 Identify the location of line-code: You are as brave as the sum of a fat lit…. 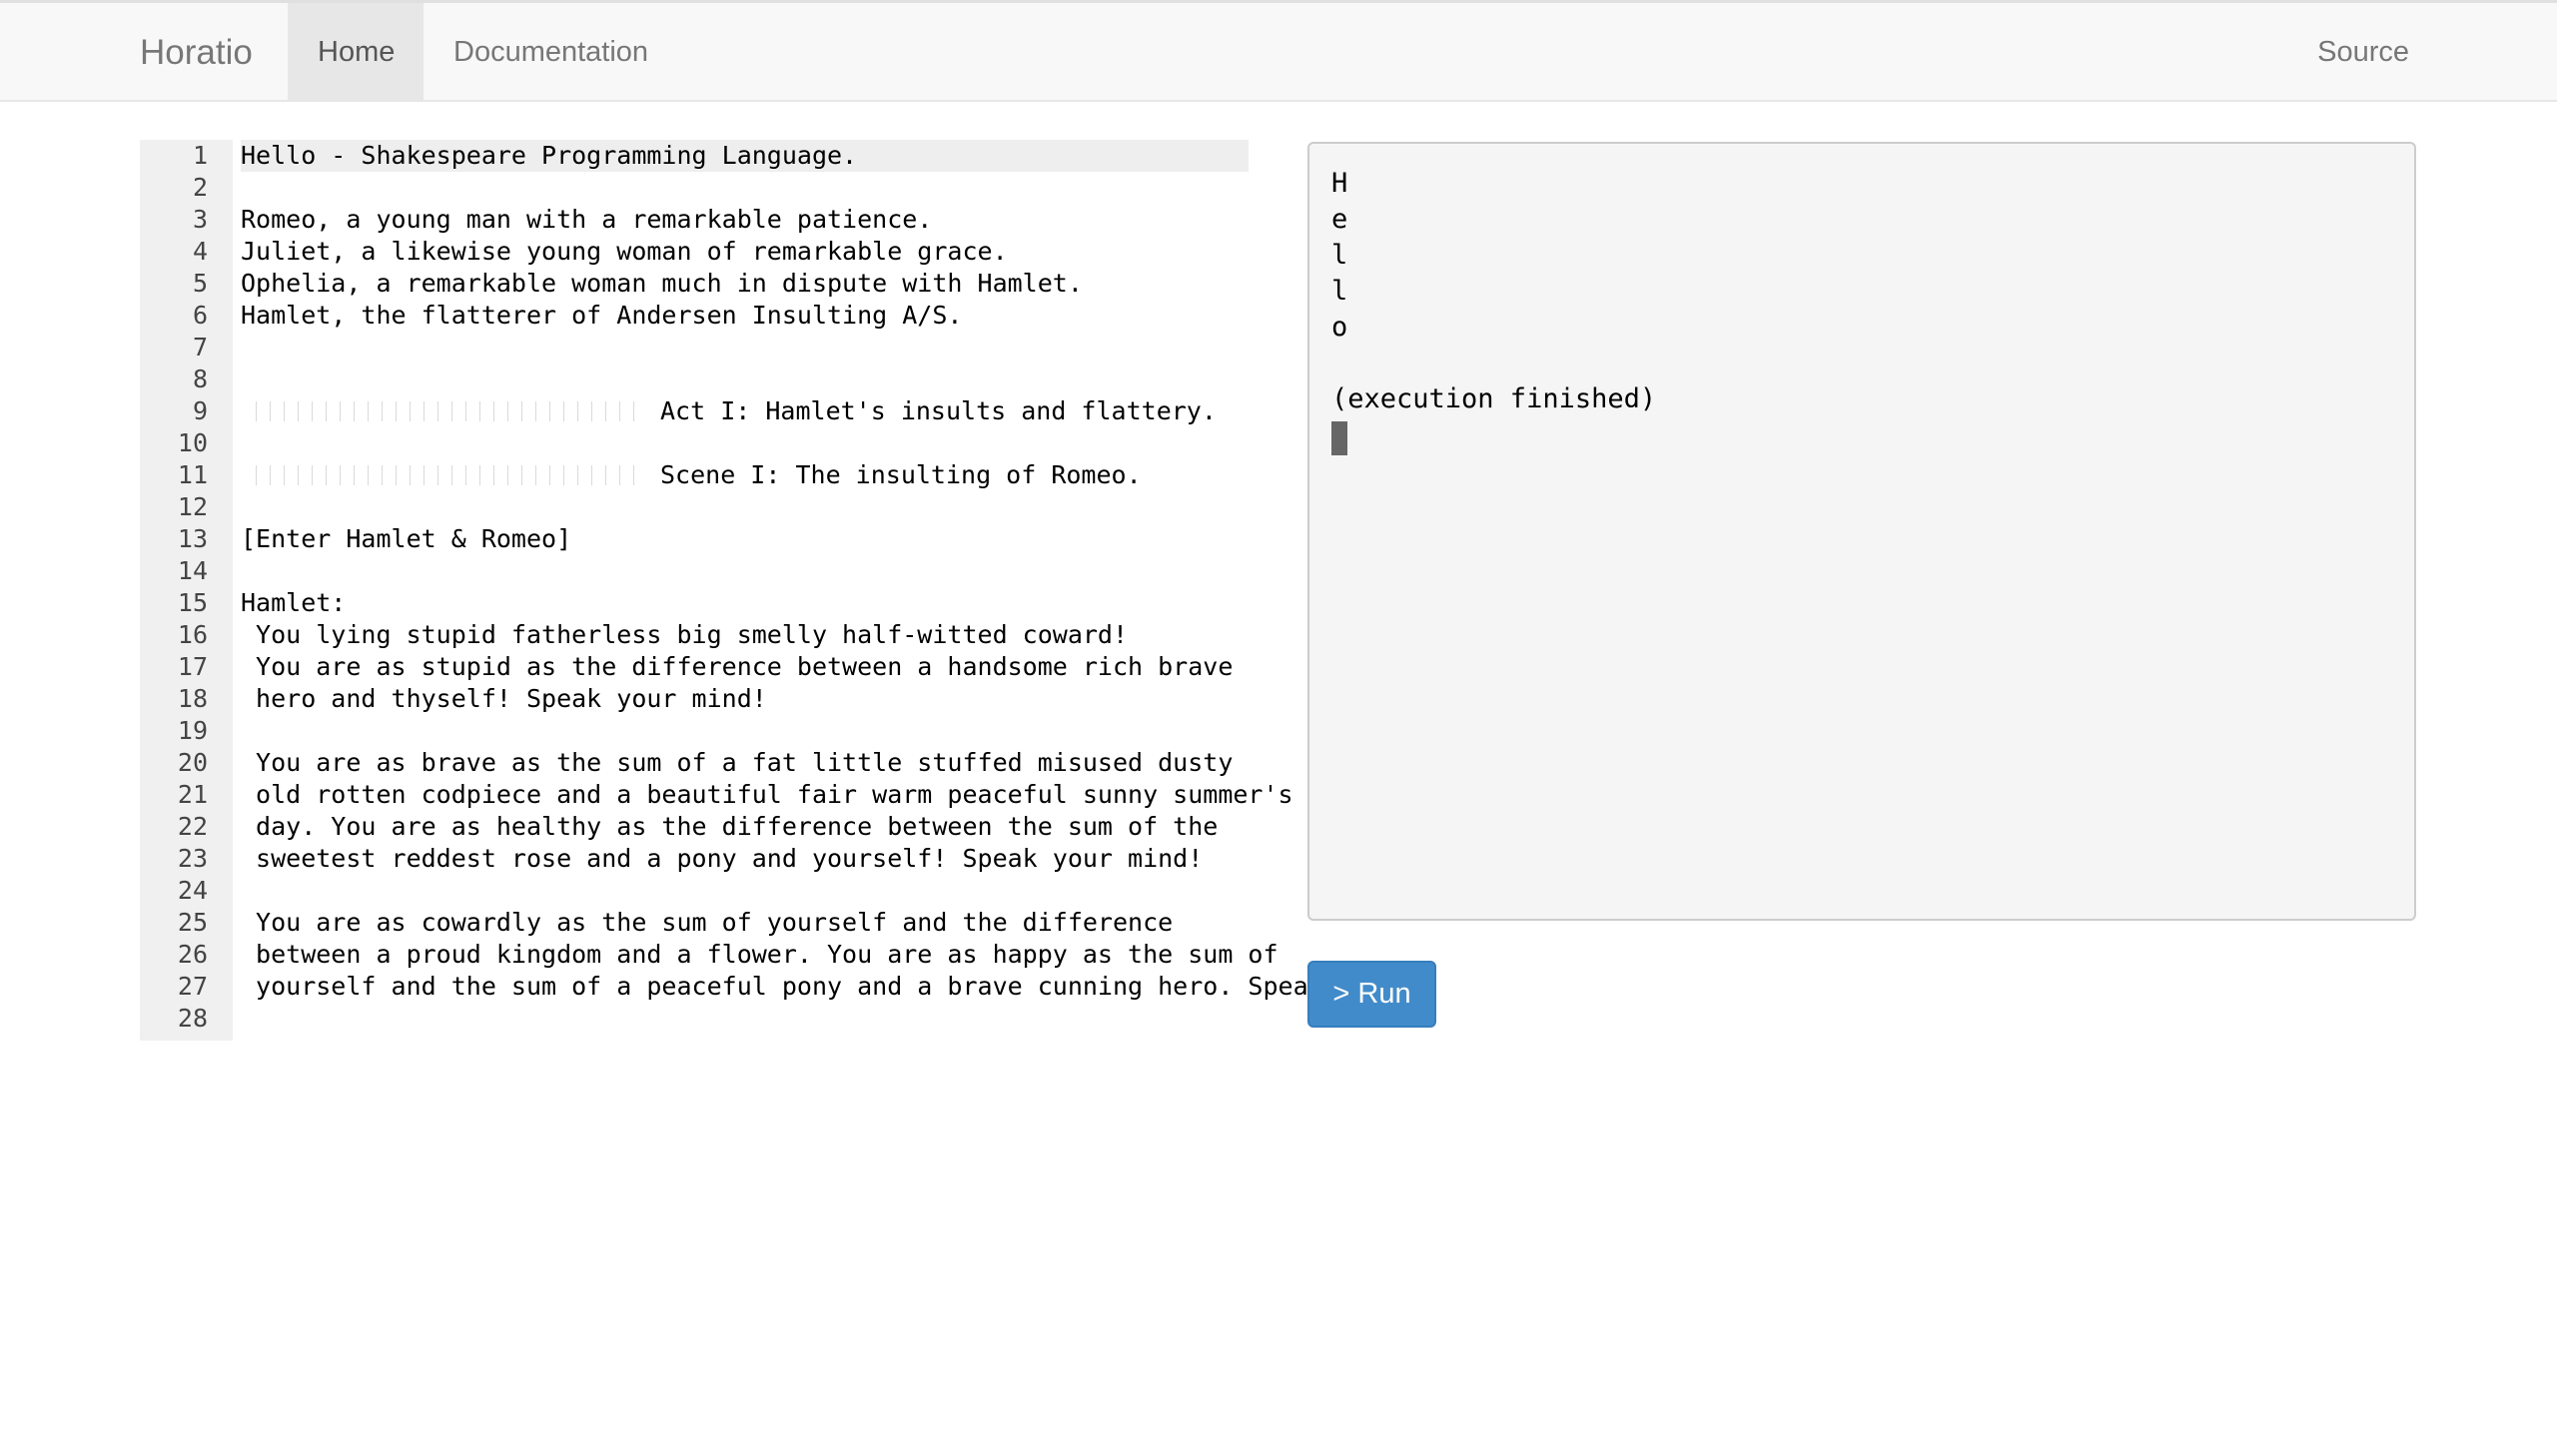
(737, 762).